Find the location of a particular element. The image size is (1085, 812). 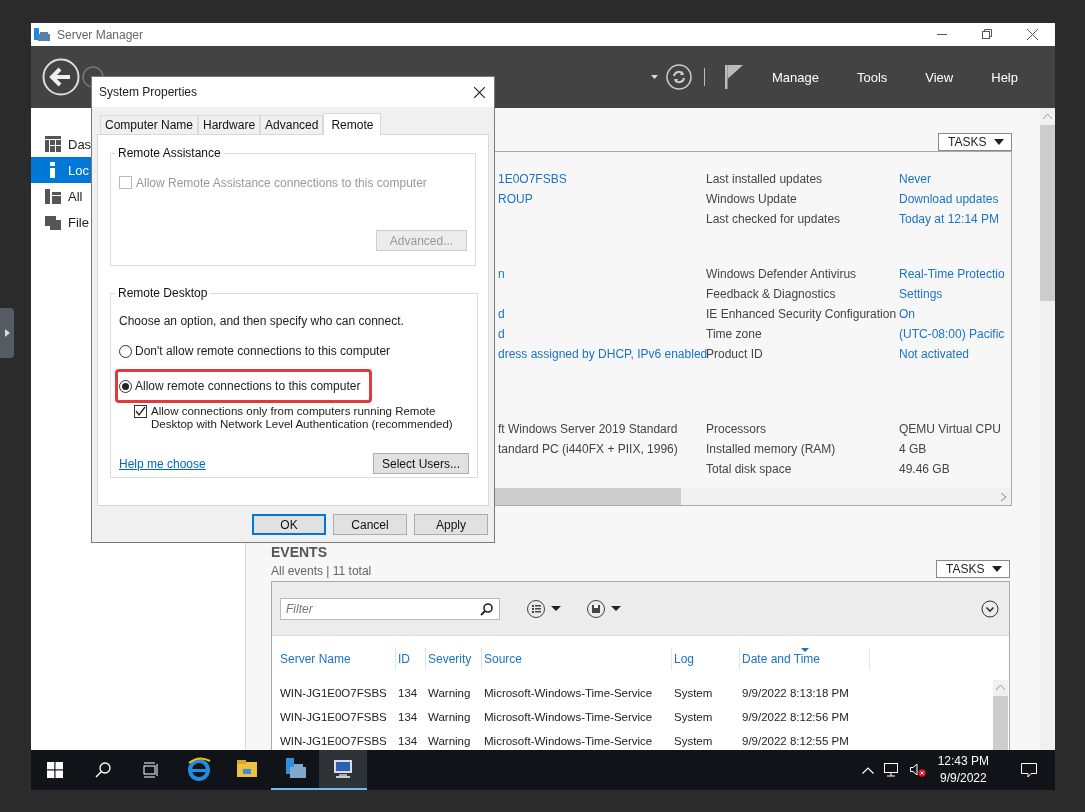

events-summary: All events | 11 total is located at coordinates (321, 571).